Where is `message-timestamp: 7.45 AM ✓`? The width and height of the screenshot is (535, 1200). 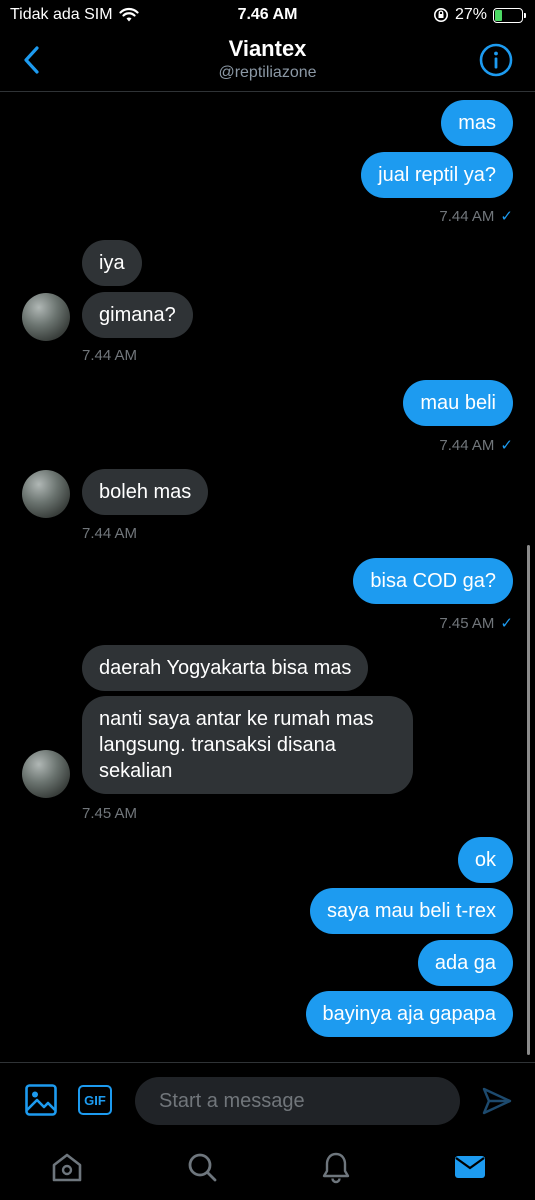 message-timestamp: 7.45 AM ✓ is located at coordinates (476, 623).